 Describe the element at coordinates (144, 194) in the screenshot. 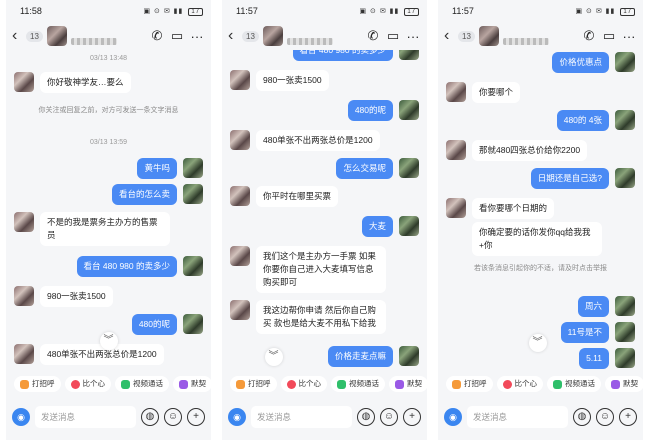

I see `message-bubble: 看台的怎么卖` at that location.